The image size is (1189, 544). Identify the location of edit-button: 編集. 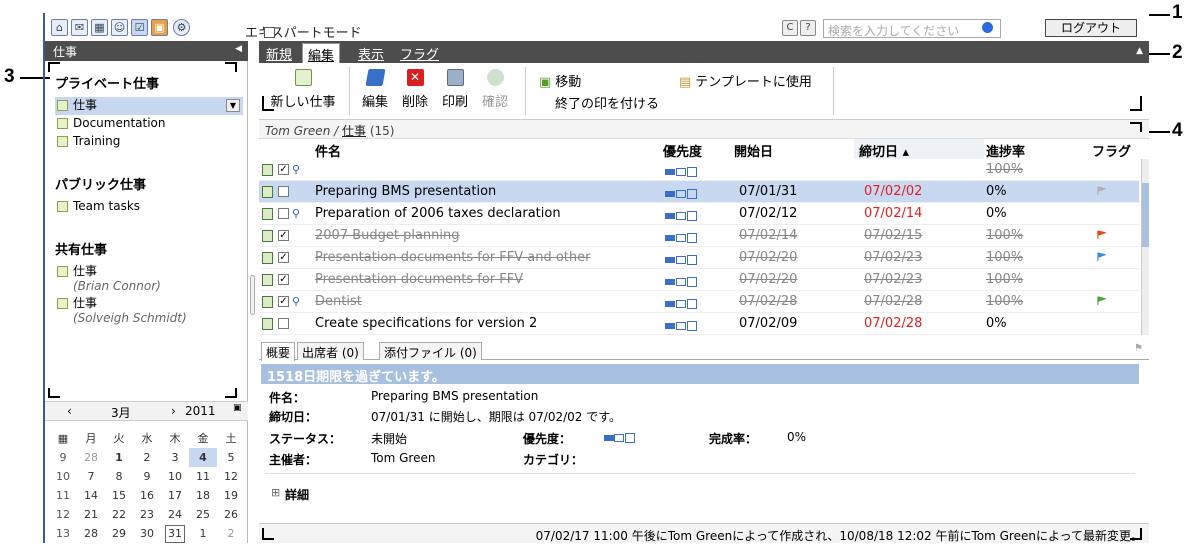
(375, 89).